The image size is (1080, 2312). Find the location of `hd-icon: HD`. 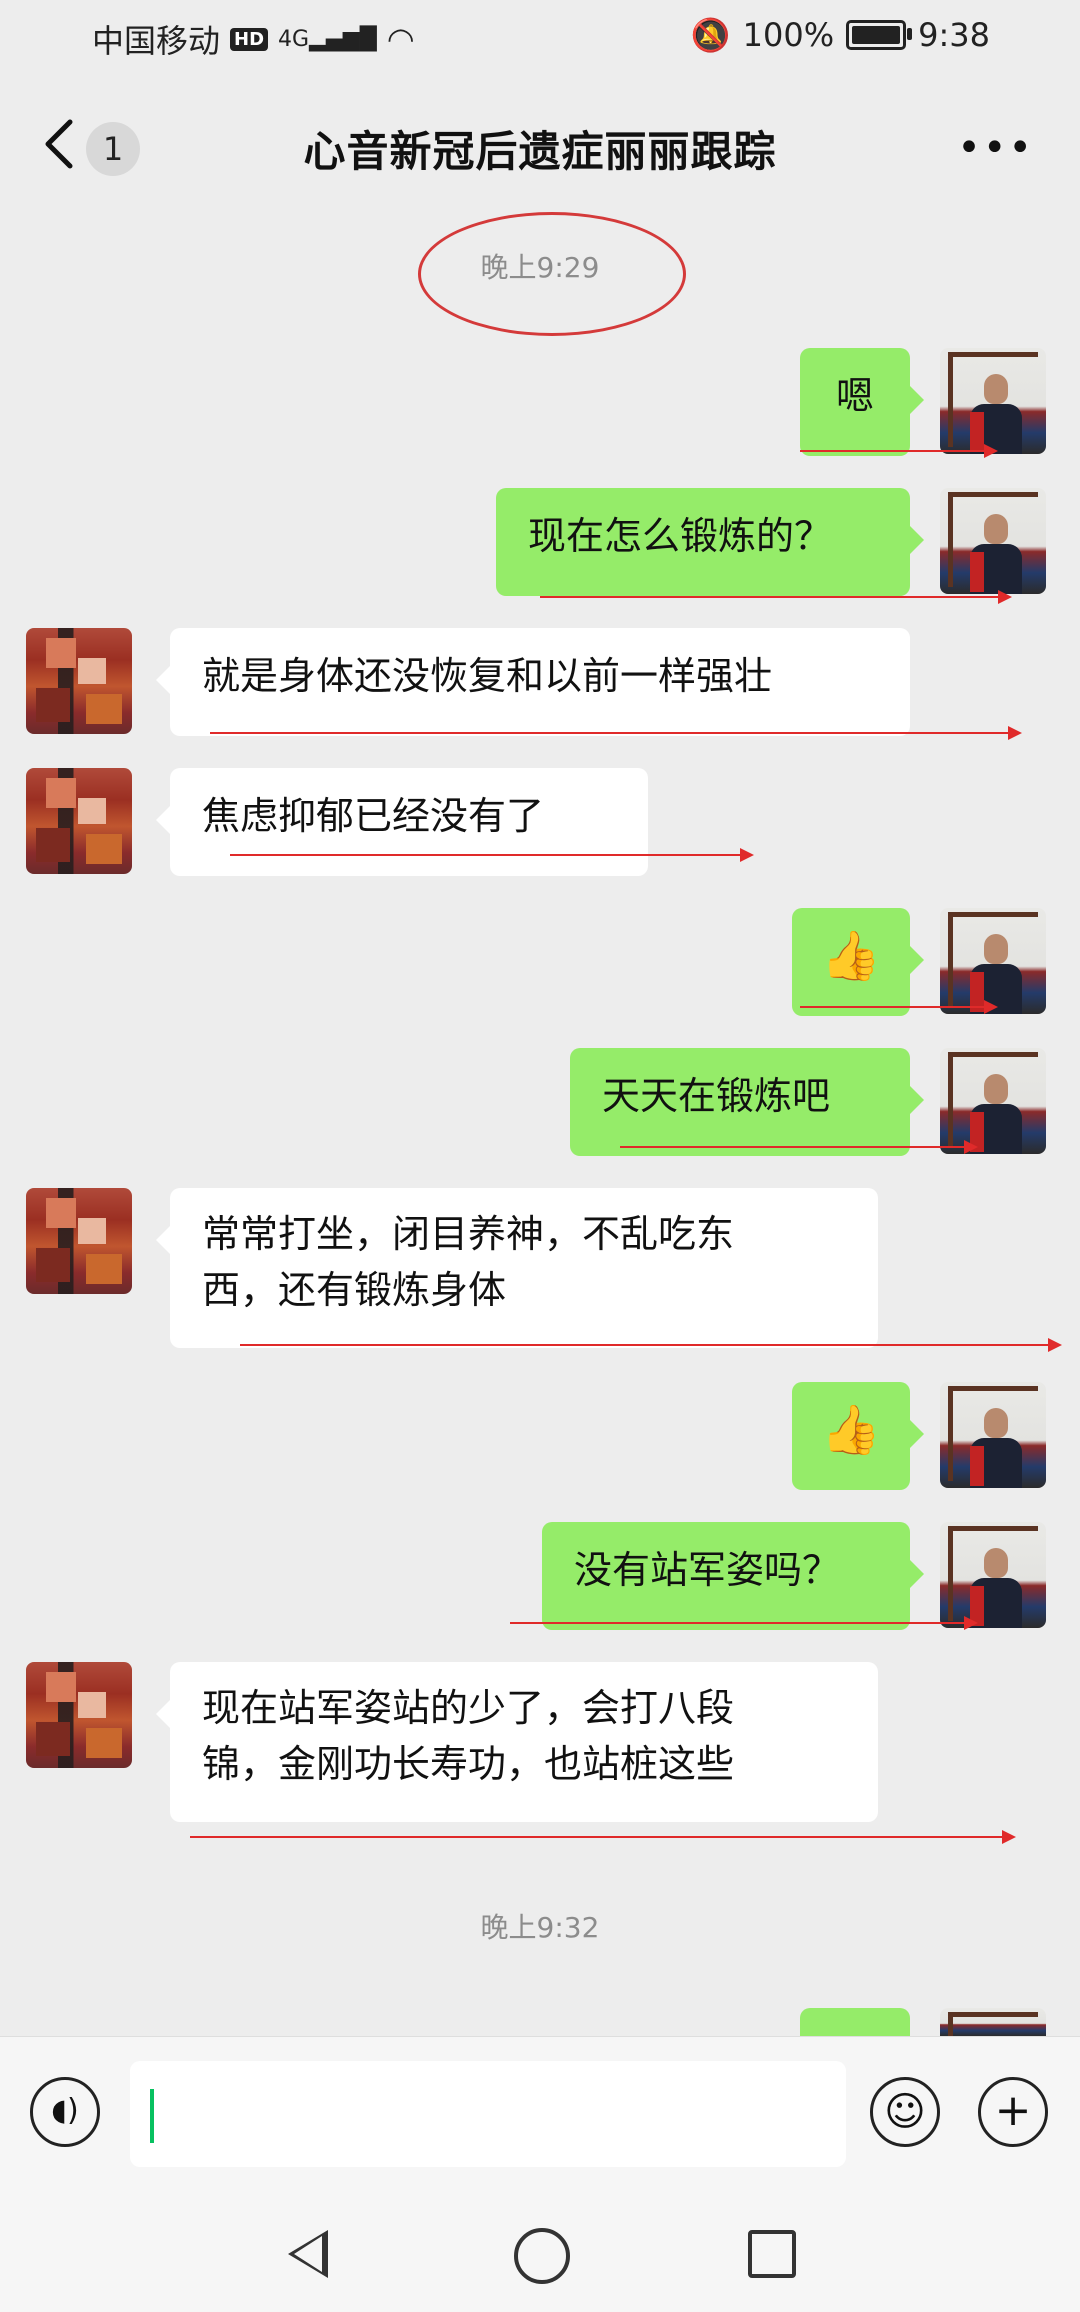

hd-icon: HD is located at coordinates (249, 39).